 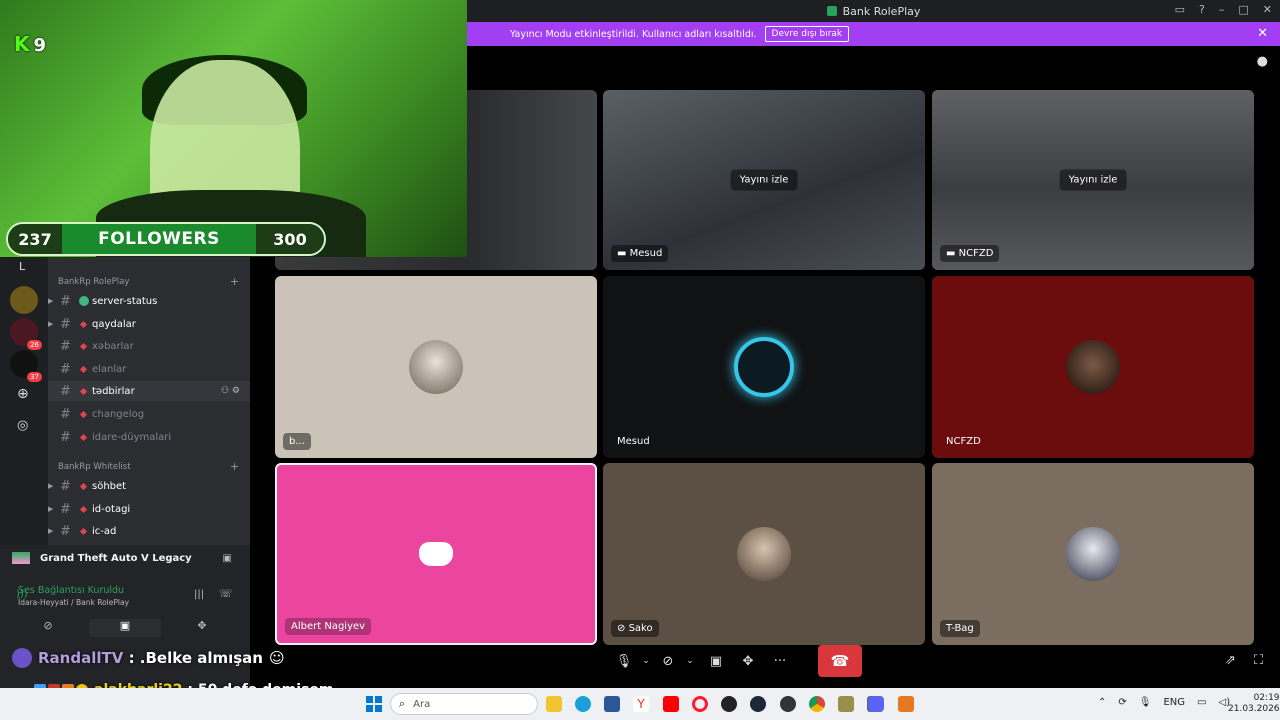 I want to click on taskbar-search: ⌕ Ara, so click(x=464, y=704).